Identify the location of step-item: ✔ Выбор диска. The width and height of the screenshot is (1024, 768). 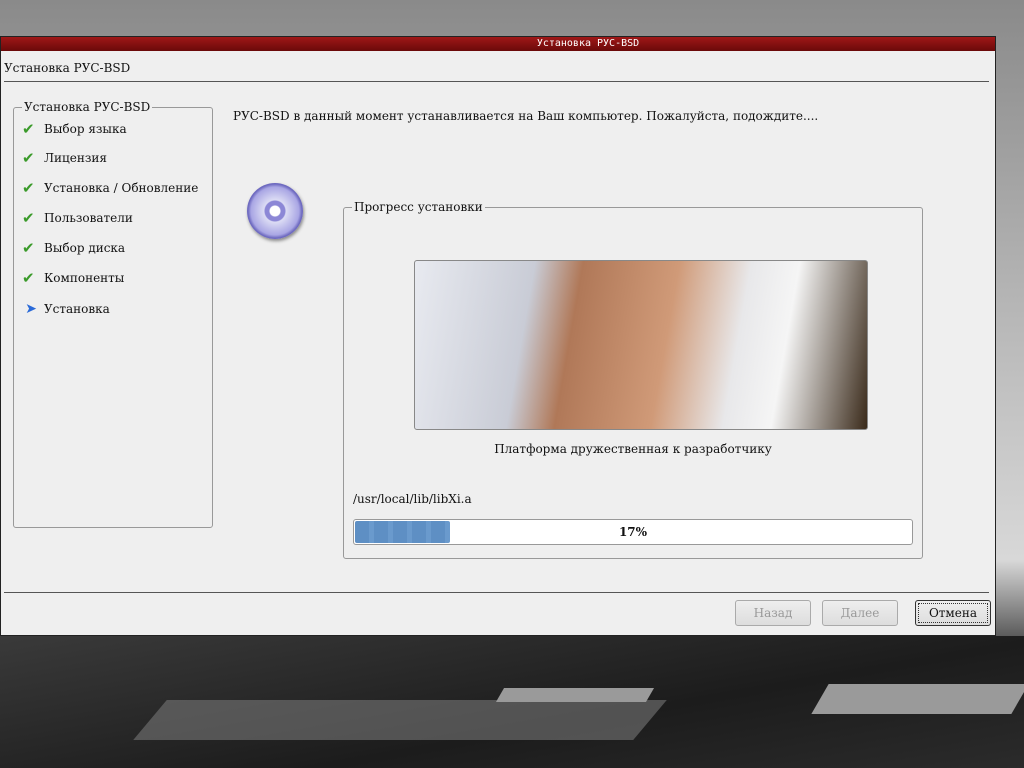
(74, 248).